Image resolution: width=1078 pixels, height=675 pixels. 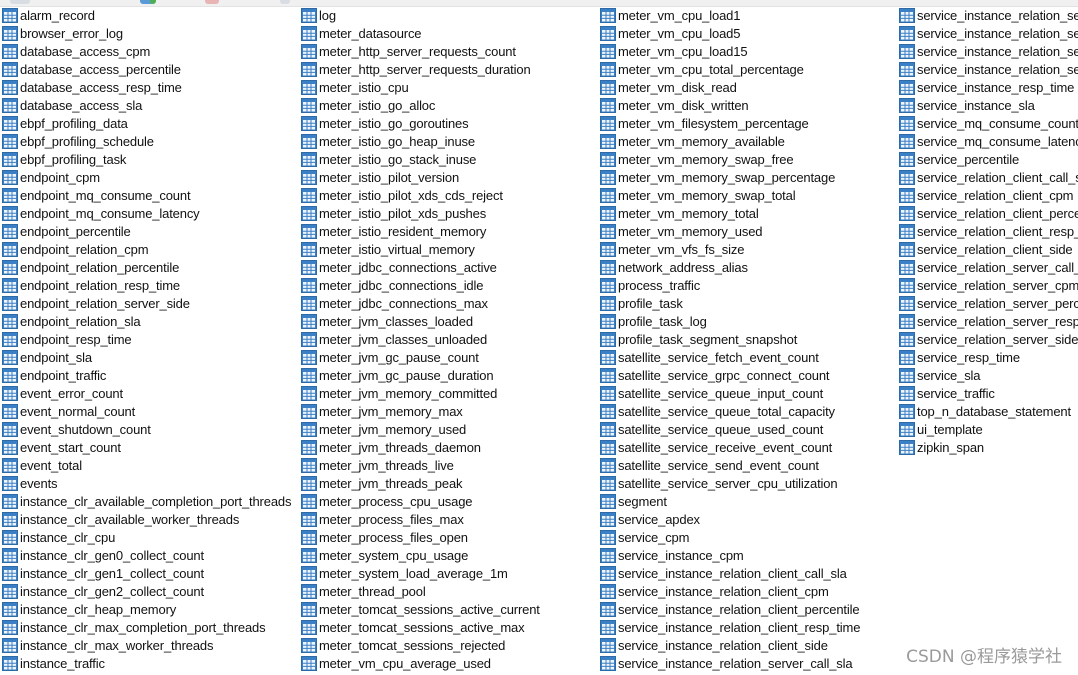 What do you see at coordinates (715, 375) in the screenshot?
I see `table-list-item: satellite_service_grpc_connect_count` at bounding box center [715, 375].